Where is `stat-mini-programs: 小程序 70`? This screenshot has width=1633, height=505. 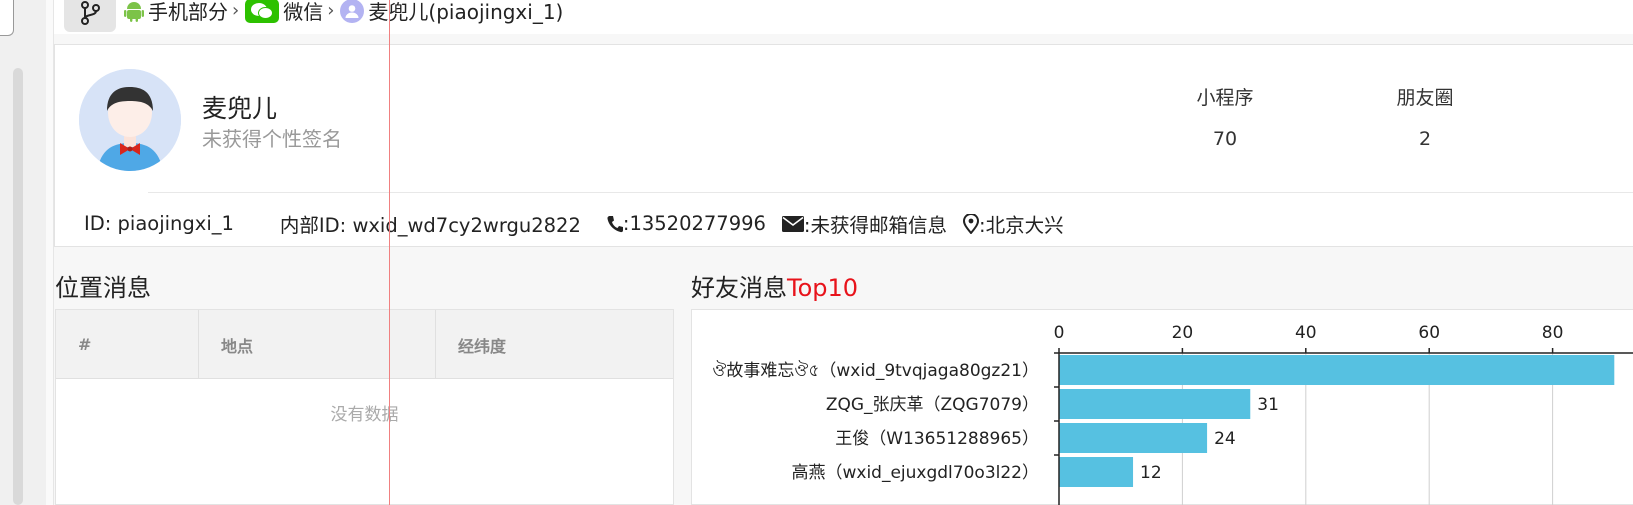 stat-mini-programs: 小程序 70 is located at coordinates (1225, 116).